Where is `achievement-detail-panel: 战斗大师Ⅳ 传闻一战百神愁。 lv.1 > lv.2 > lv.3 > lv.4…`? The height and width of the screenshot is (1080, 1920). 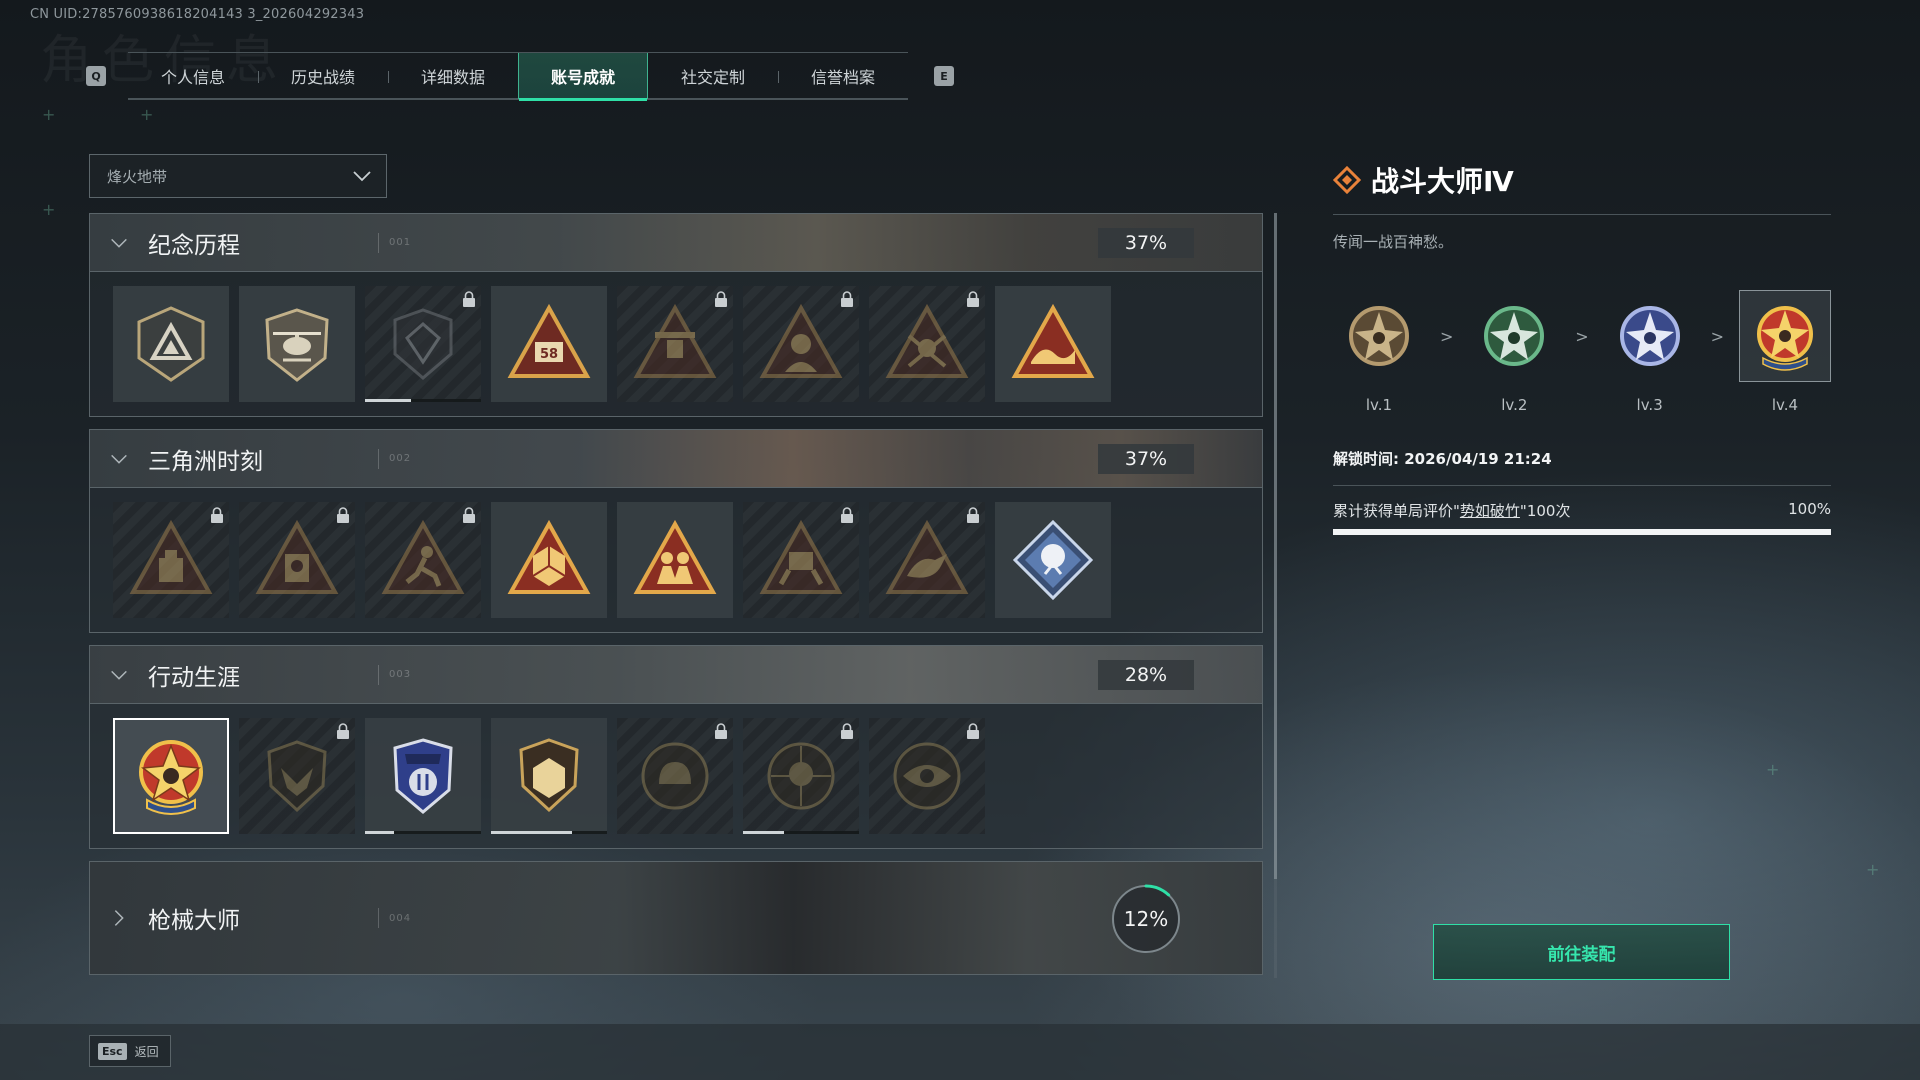 achievement-detail-panel: 战斗大师Ⅳ 传闻一战百神愁。 lv.1 > lv.2 > lv.3 > lv.4… is located at coordinates (1582, 347).